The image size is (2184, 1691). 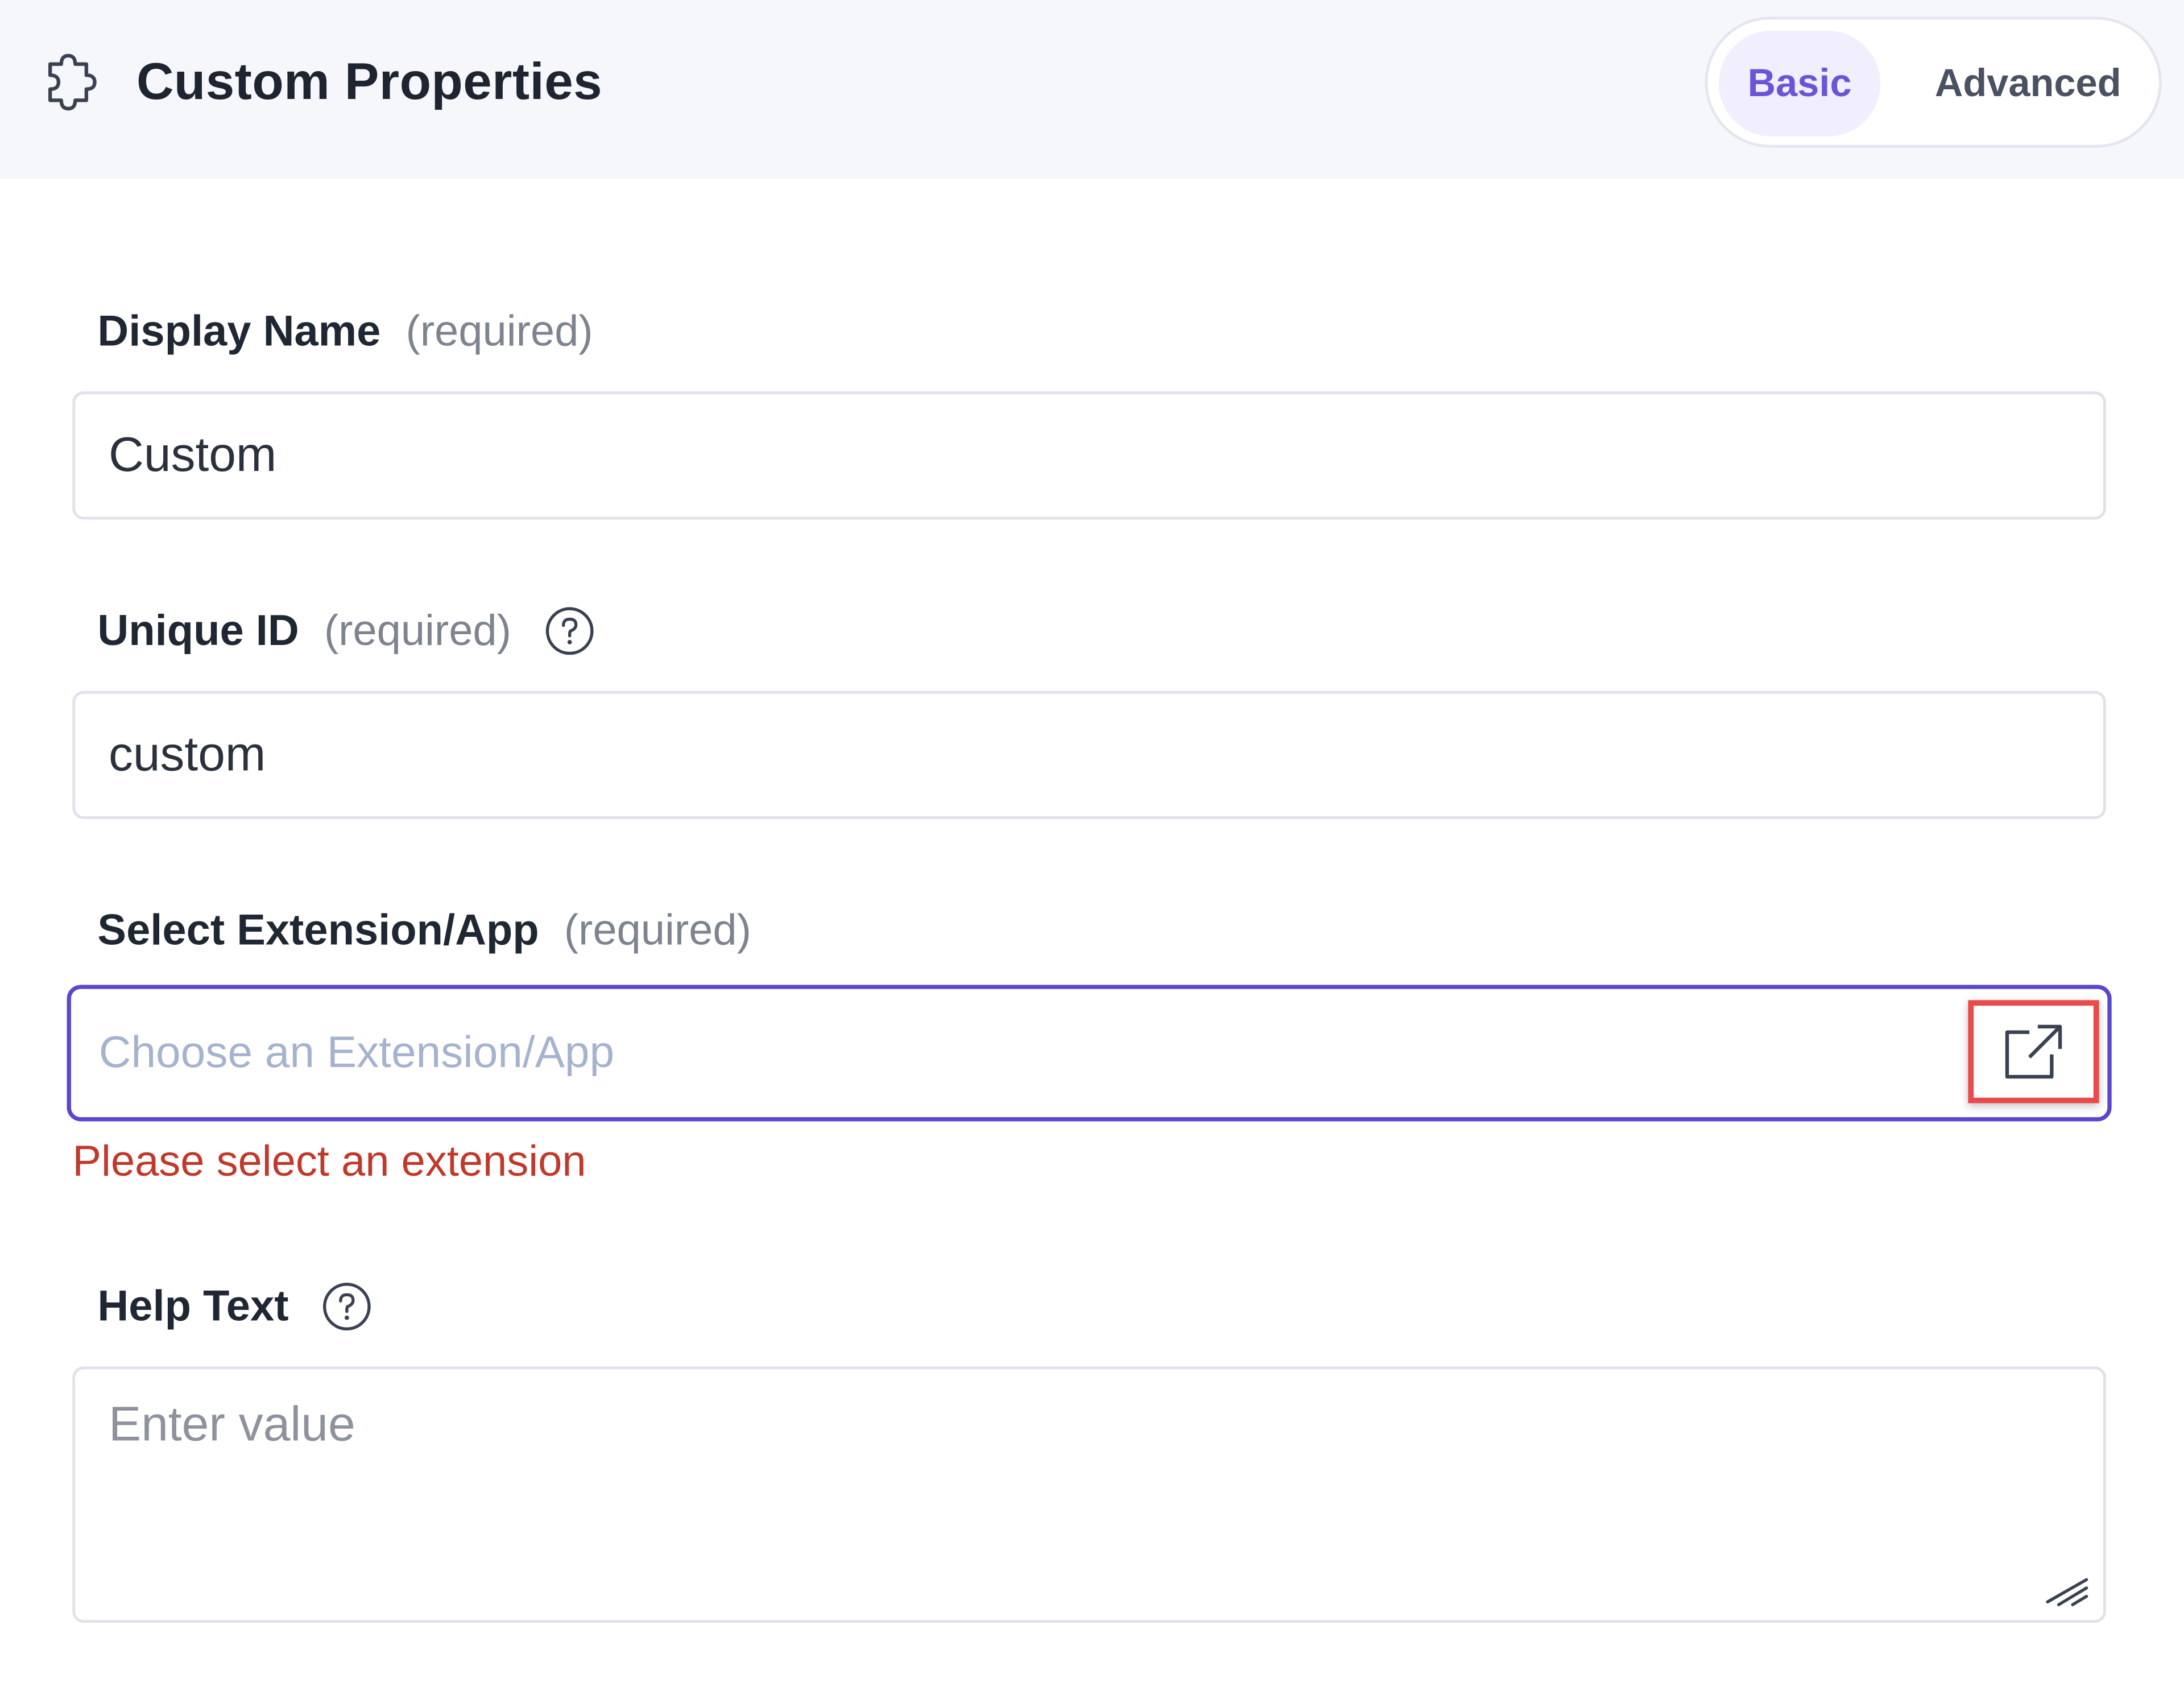 I want to click on display-name-label: Display Name (required), so click(x=345, y=332).